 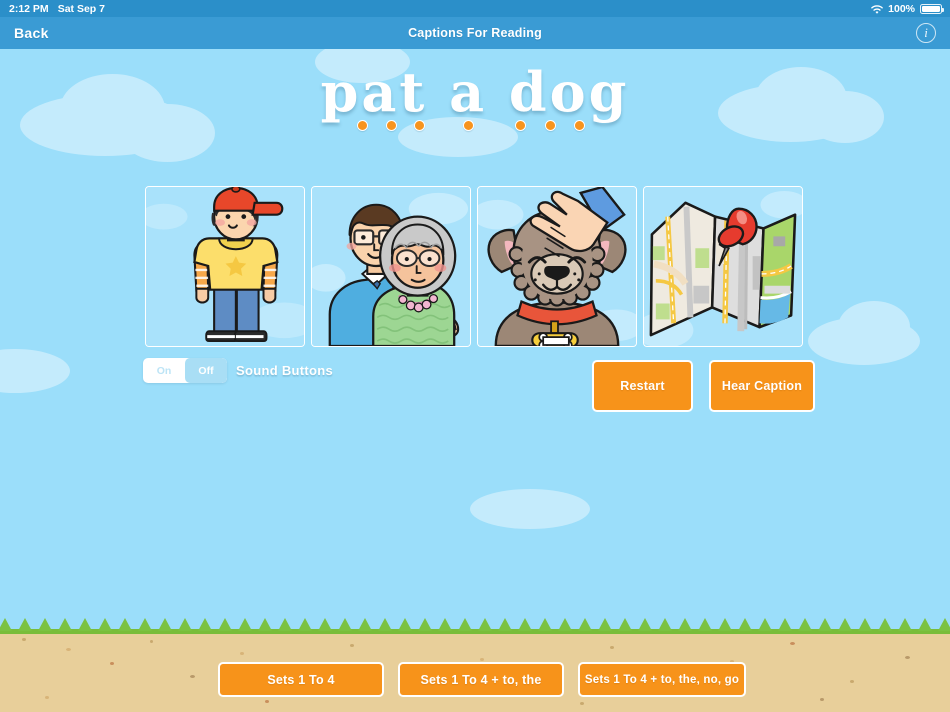 I want to click on sound-buttons-toggle: On Off, so click(x=185, y=370).